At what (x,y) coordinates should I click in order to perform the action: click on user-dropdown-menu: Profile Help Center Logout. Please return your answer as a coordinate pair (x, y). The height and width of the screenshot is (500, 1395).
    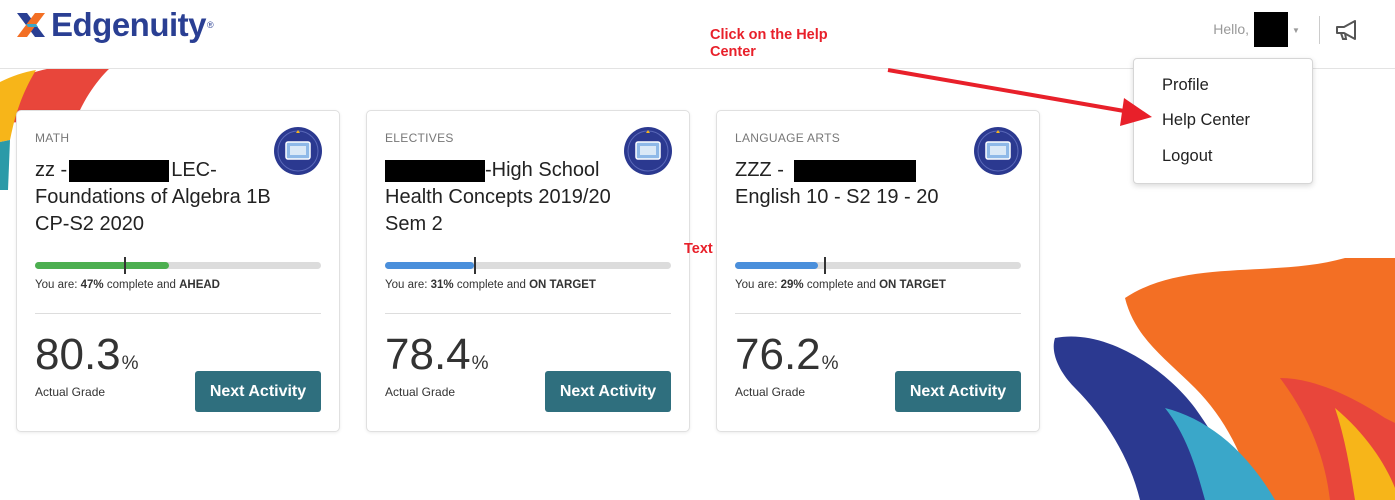
    Looking at the image, I should click on (1223, 121).